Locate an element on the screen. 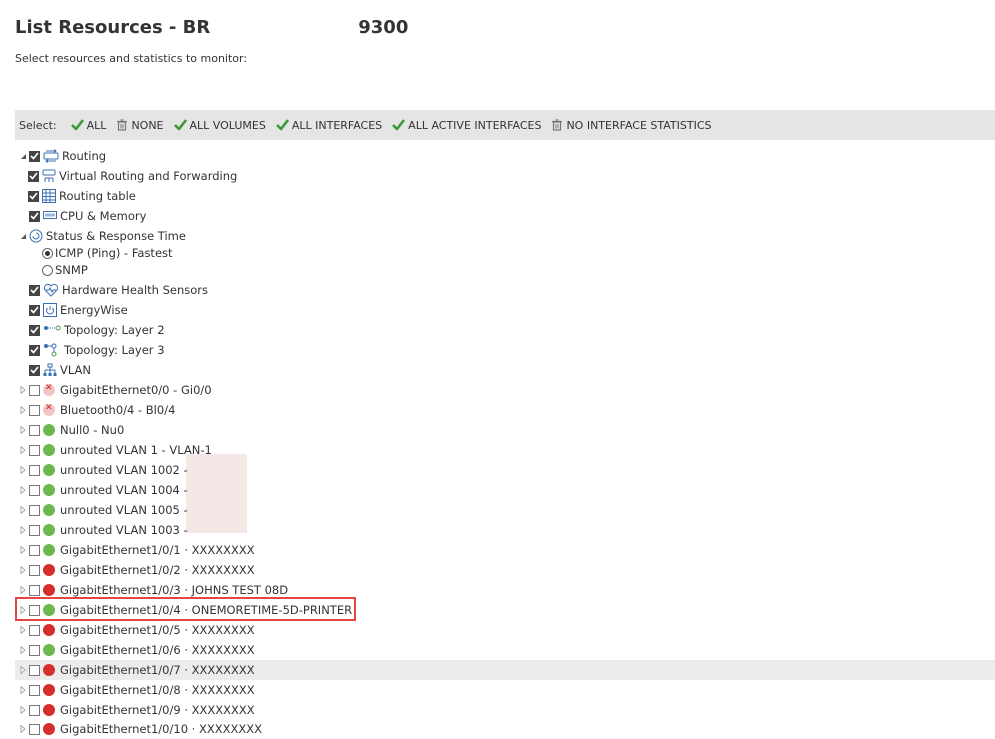 The width and height of the screenshot is (995, 739). vrf-icon is located at coordinates (49, 176).